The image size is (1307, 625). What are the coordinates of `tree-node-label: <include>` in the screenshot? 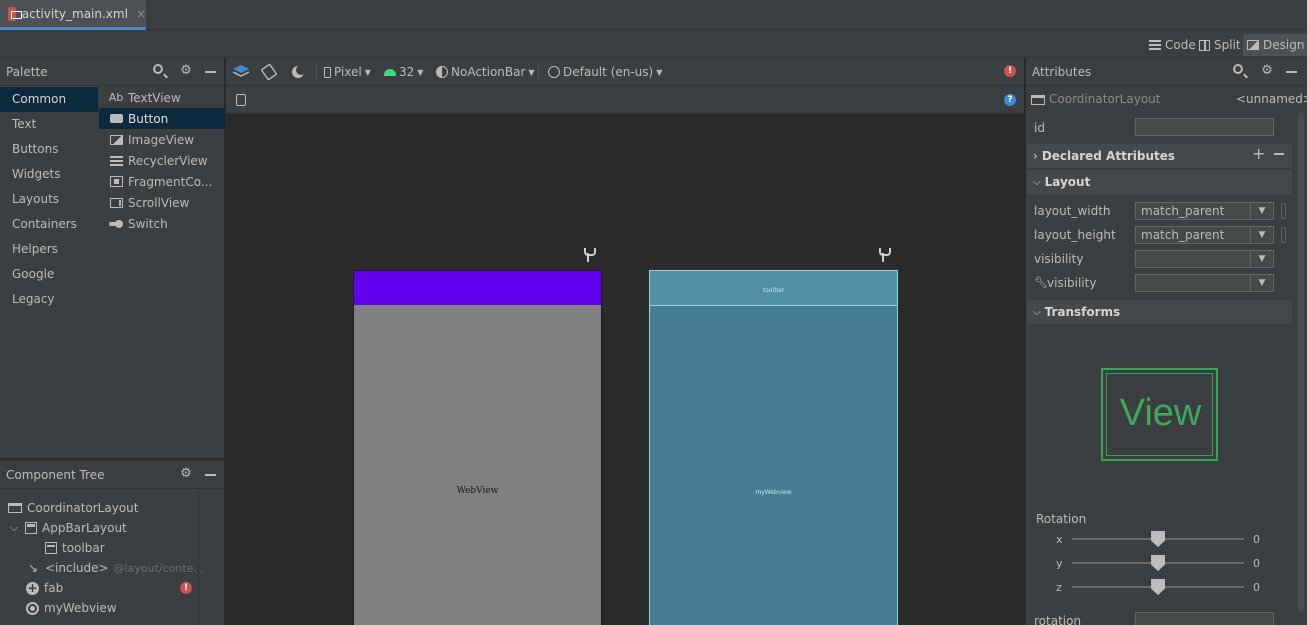 It's located at (77, 568).